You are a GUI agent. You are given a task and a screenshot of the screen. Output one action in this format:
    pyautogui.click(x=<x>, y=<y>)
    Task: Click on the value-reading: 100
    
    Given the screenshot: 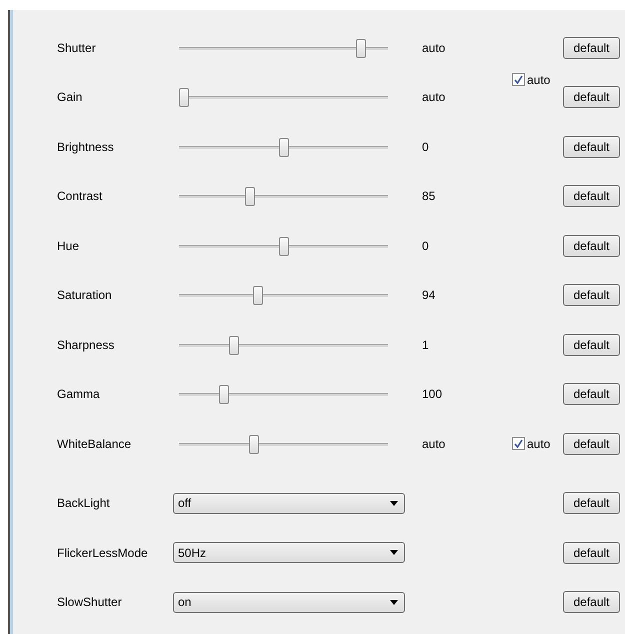 What is the action you would take?
    pyautogui.click(x=433, y=394)
    